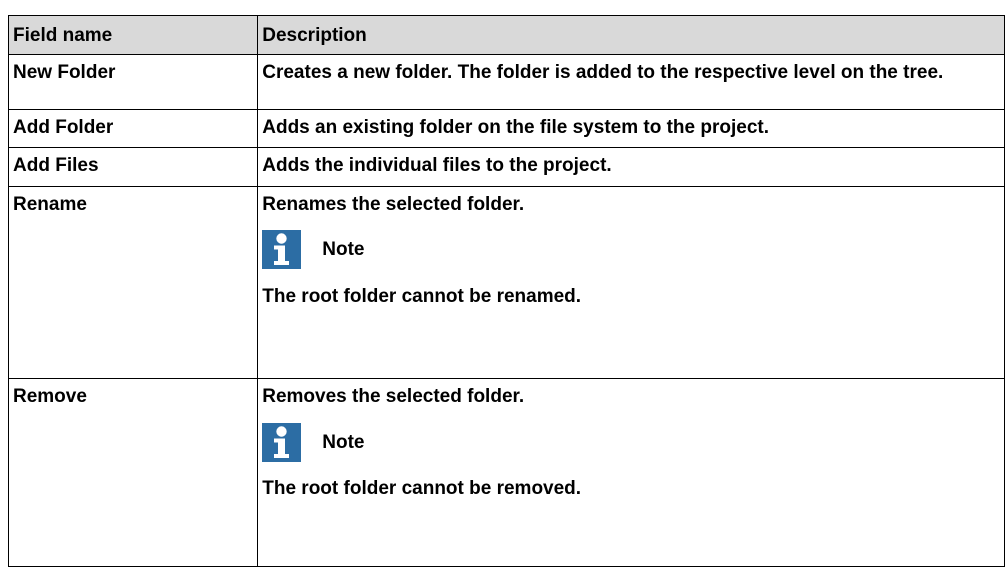 This screenshot has height=567, width=1006. Describe the element at coordinates (422, 489) in the screenshot. I see `note-text: The root folder cannot be removed.` at that location.